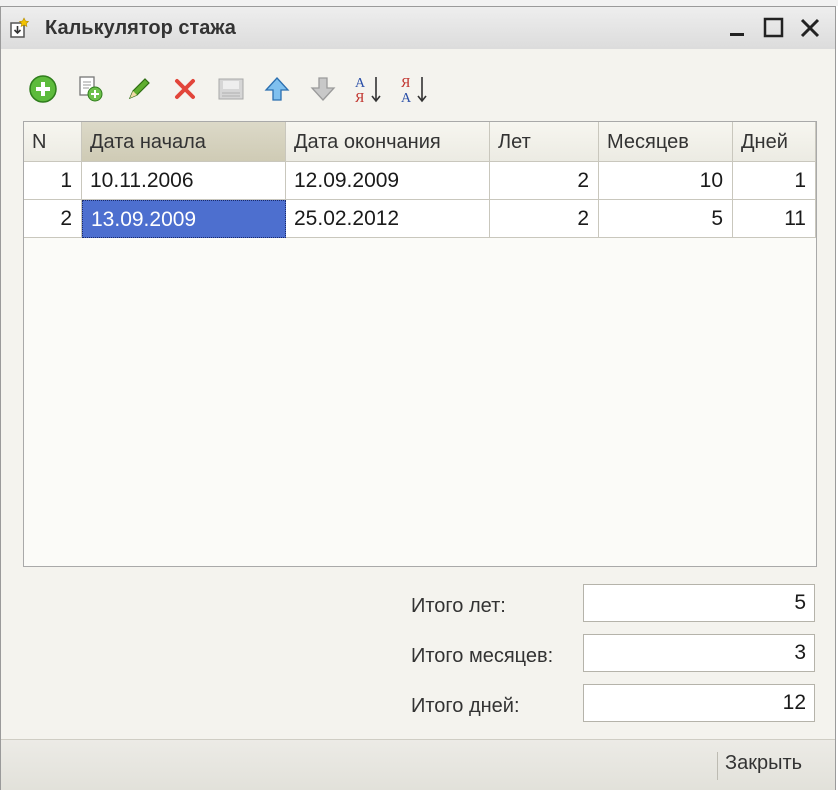  What do you see at coordinates (91, 89) in the screenshot?
I see `copy-icon` at bounding box center [91, 89].